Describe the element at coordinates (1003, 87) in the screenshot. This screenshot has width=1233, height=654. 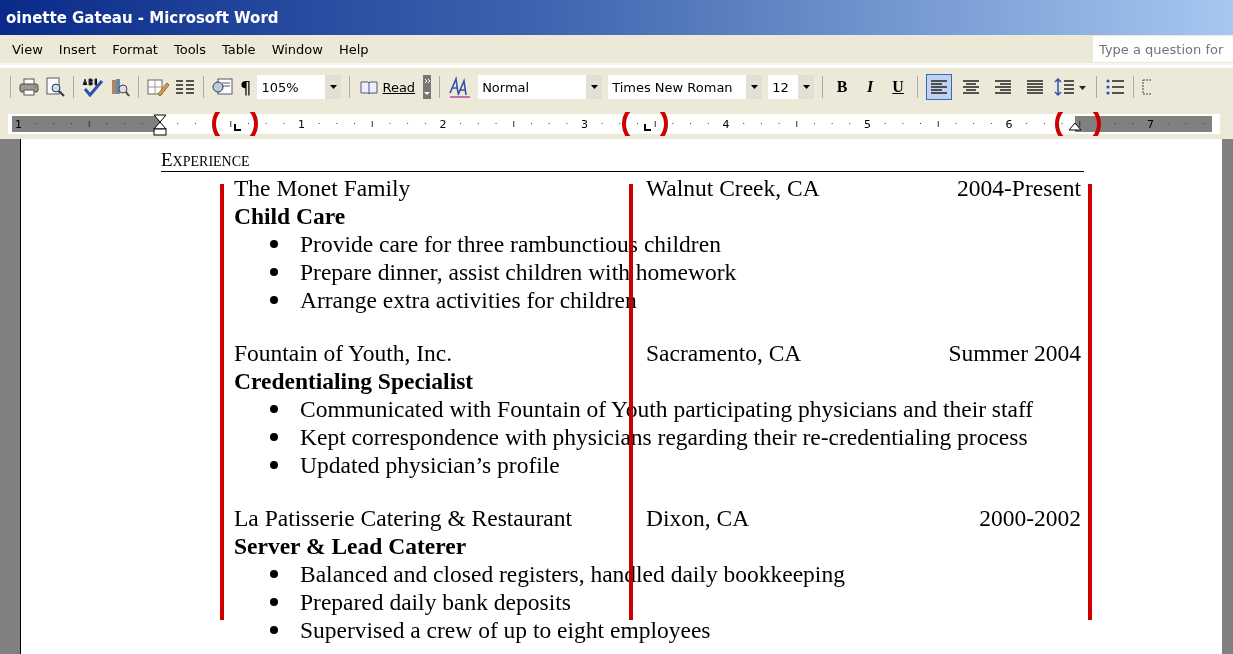
I see `align-right-icon` at that location.